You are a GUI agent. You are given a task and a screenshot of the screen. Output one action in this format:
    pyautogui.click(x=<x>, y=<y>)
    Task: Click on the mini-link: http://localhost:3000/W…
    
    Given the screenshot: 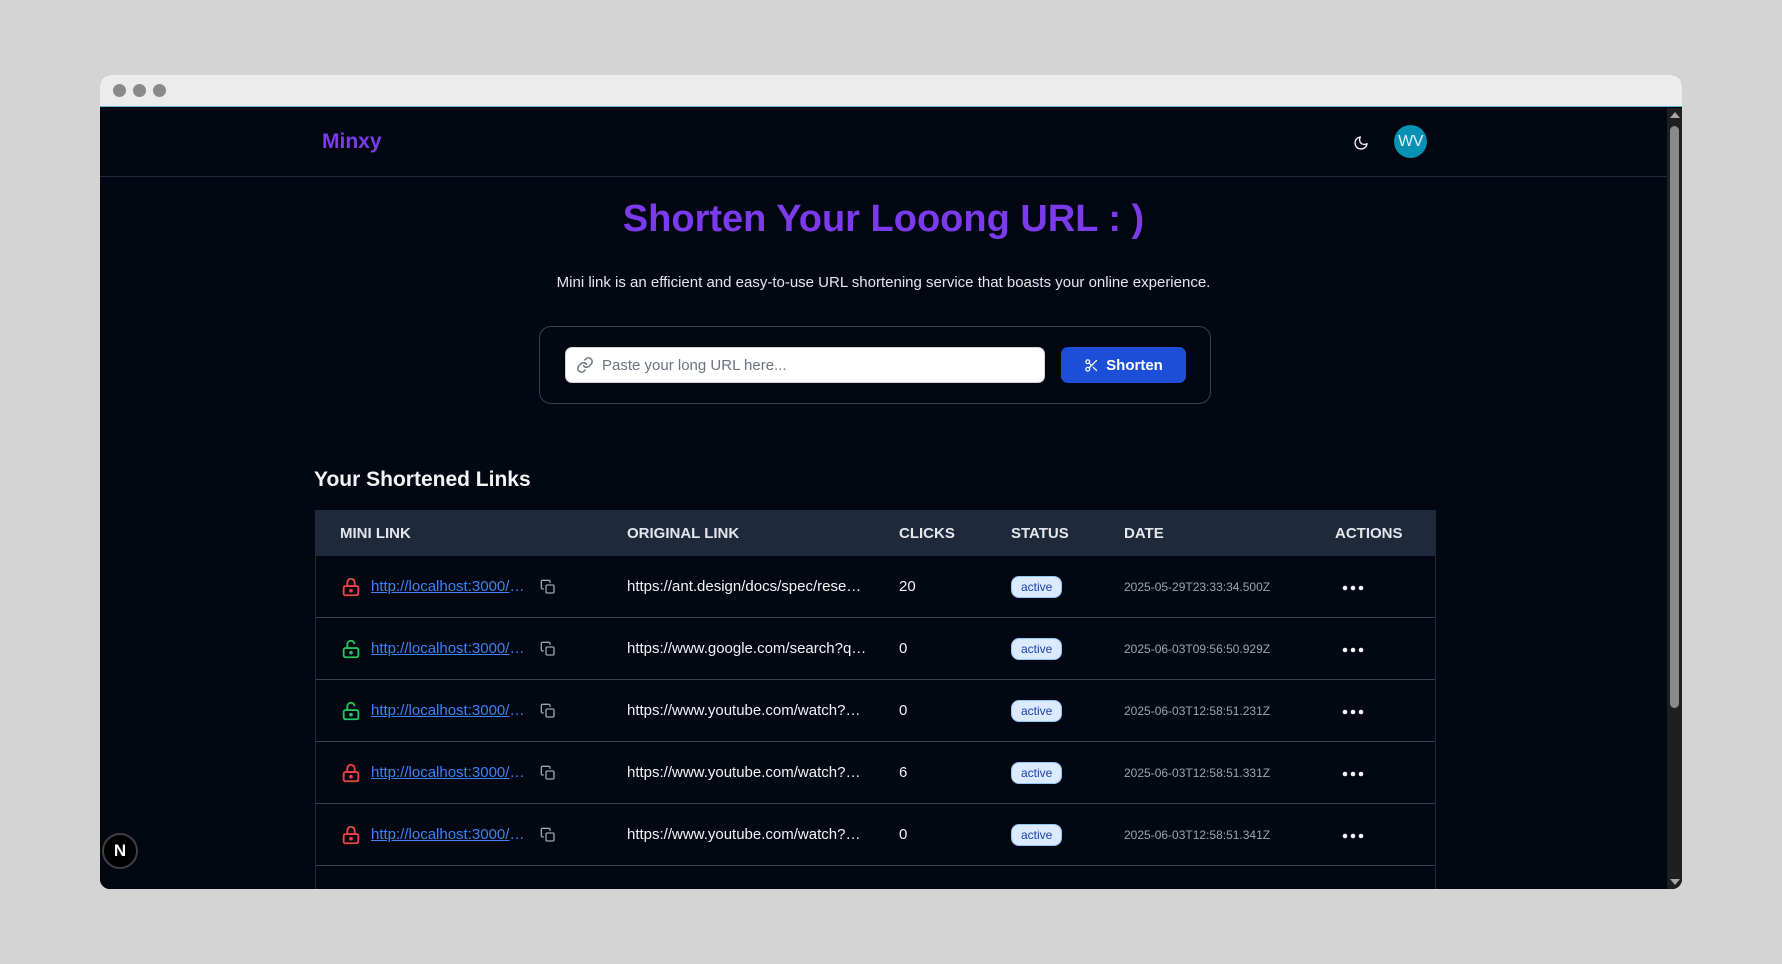 What is the action you would take?
    pyautogui.click(x=448, y=710)
    